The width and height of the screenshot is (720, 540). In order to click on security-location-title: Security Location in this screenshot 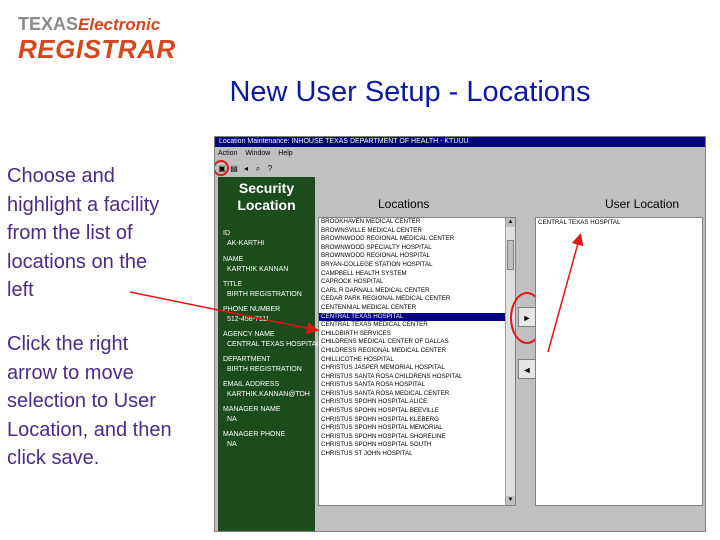, I will do `click(266, 196)`.